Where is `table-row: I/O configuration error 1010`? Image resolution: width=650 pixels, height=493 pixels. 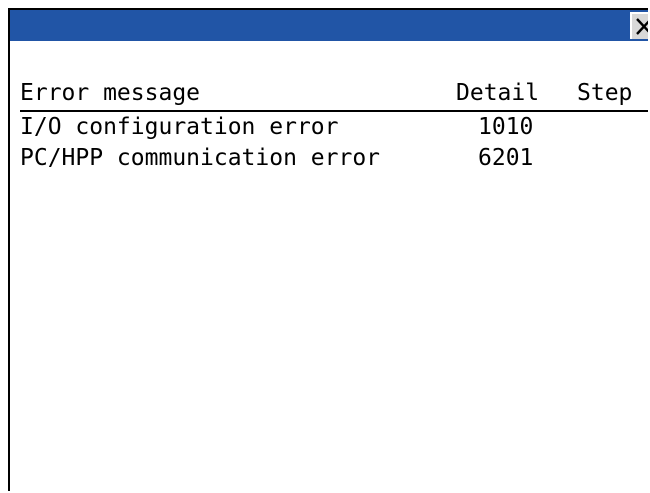
table-row: I/O configuration error 1010 is located at coordinates (334, 127).